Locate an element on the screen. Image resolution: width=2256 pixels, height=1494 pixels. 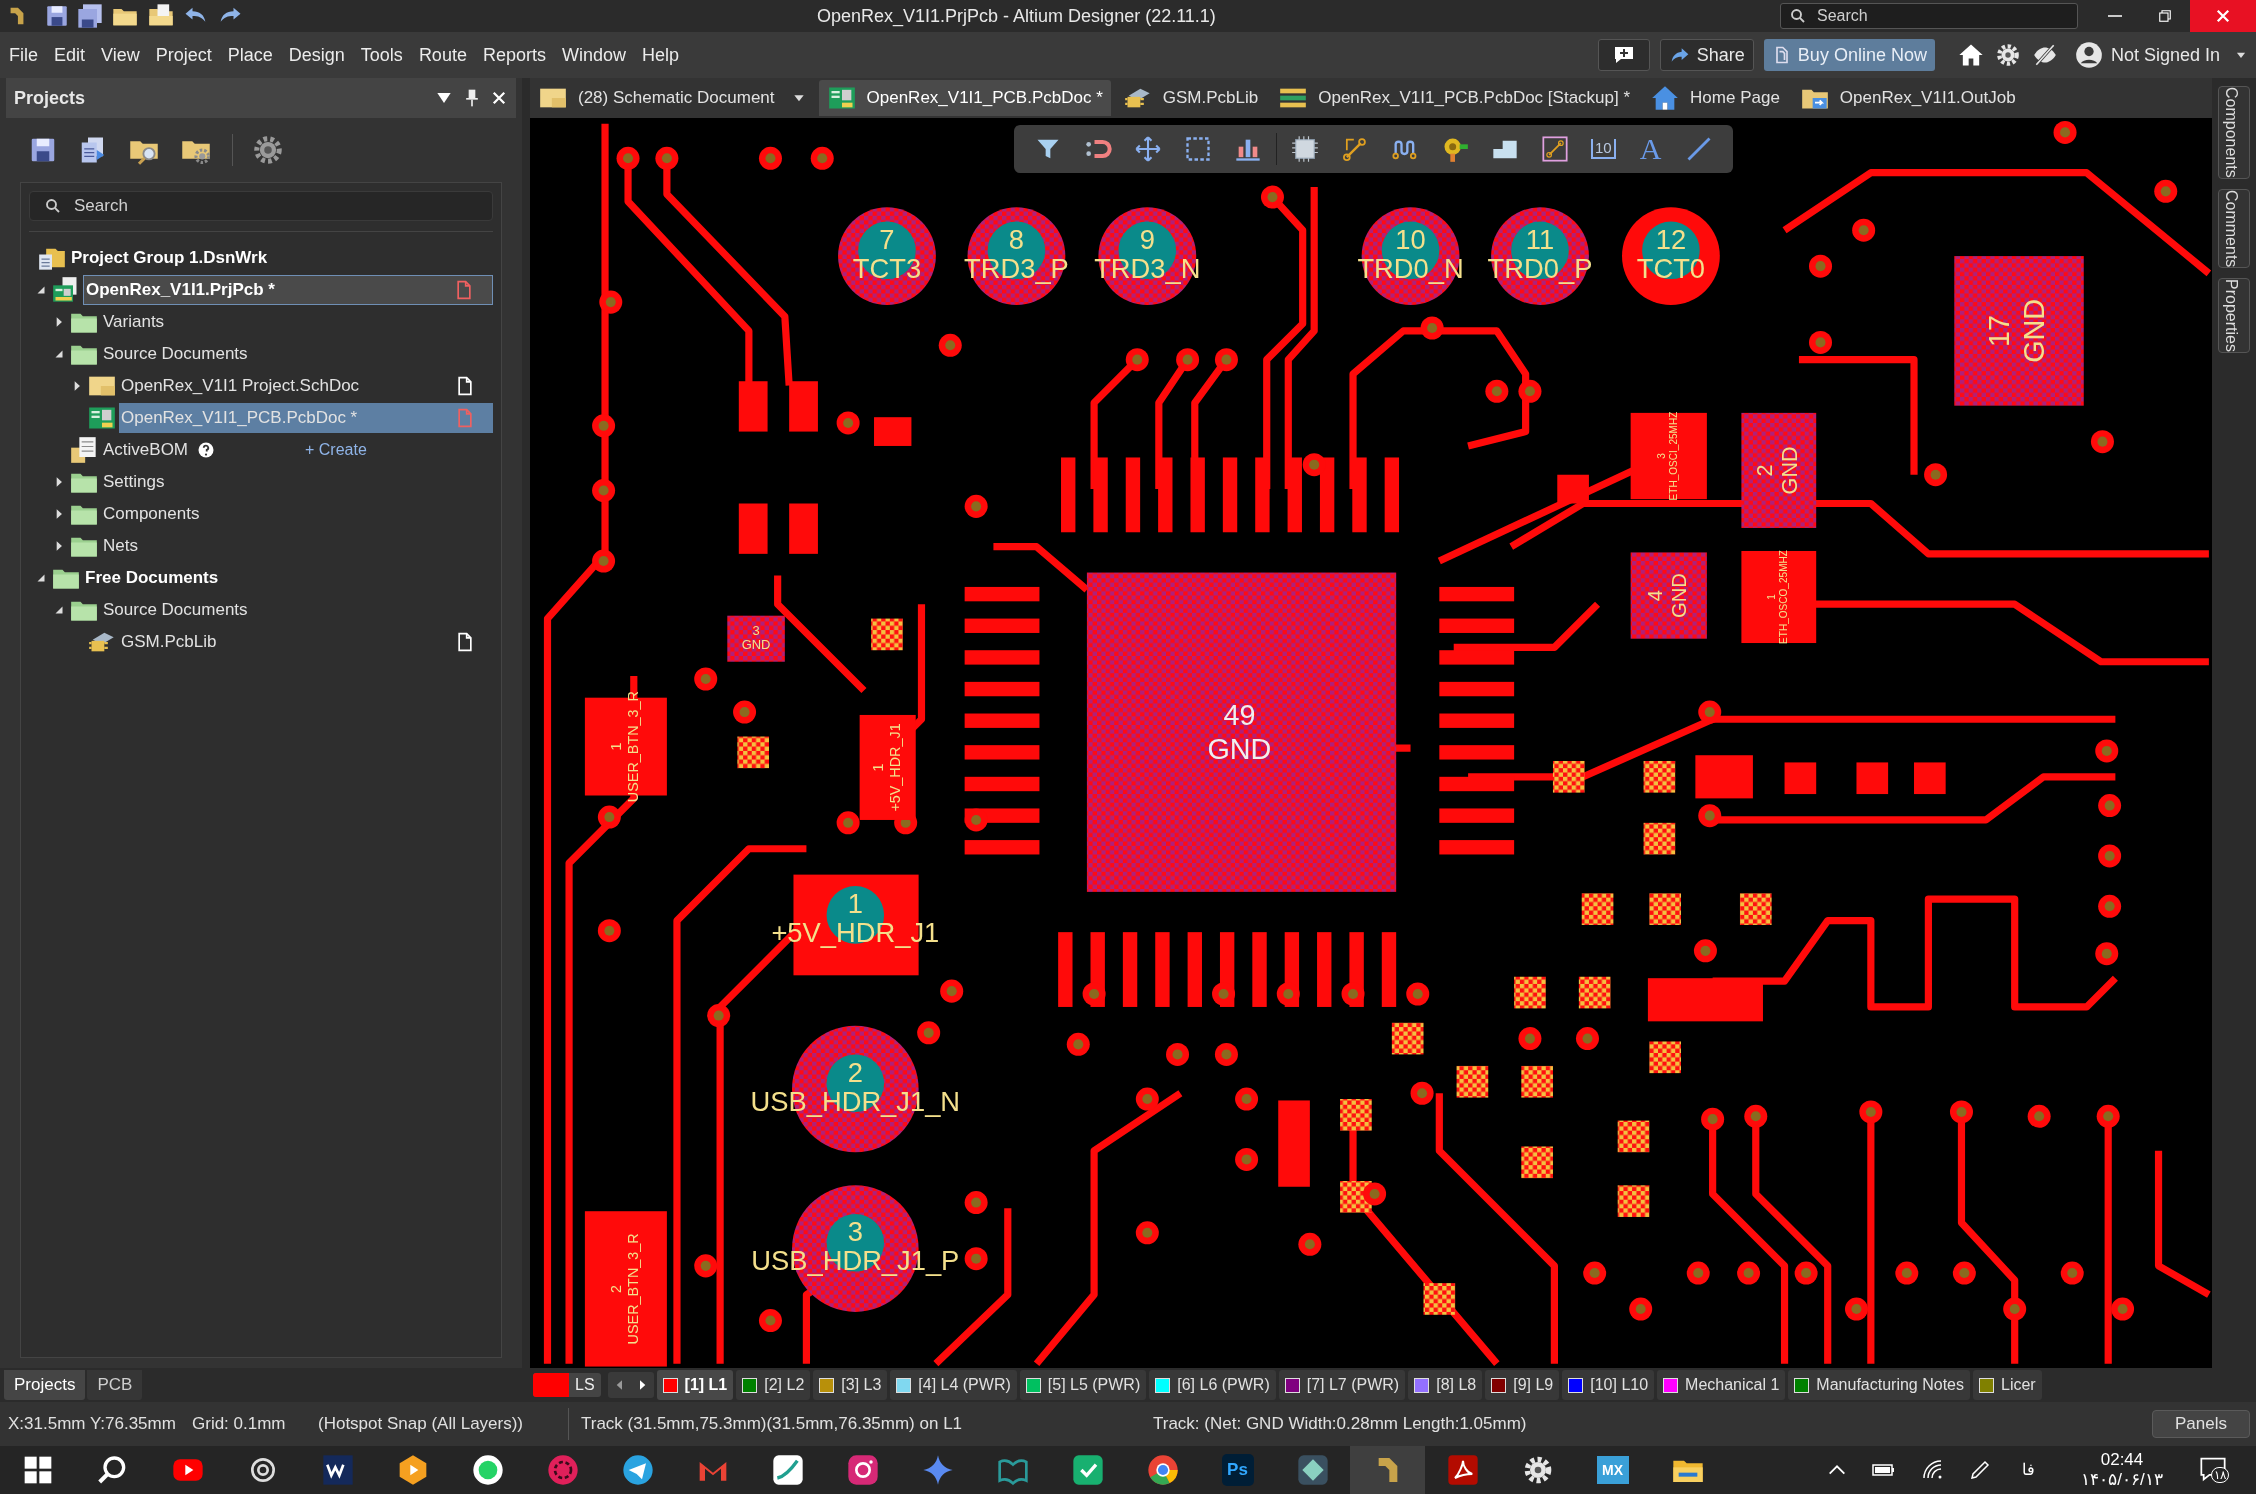
layer-tab: Licer is located at coordinates (2007, 1385).